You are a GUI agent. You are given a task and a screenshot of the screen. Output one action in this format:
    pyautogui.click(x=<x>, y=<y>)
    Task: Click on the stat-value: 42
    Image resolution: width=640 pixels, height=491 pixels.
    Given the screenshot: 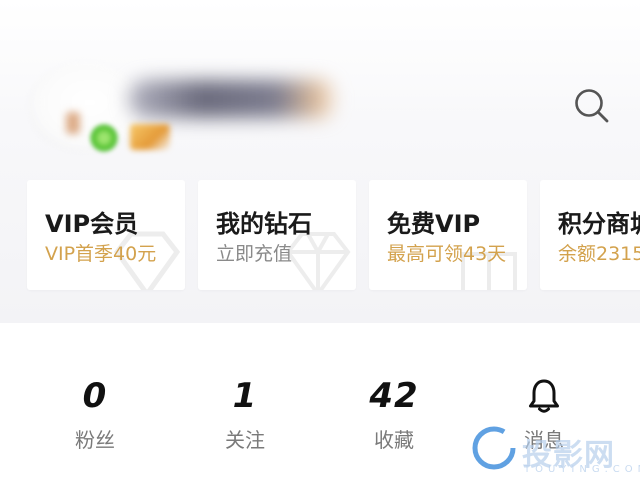 What is the action you would take?
    pyautogui.click(x=394, y=396)
    